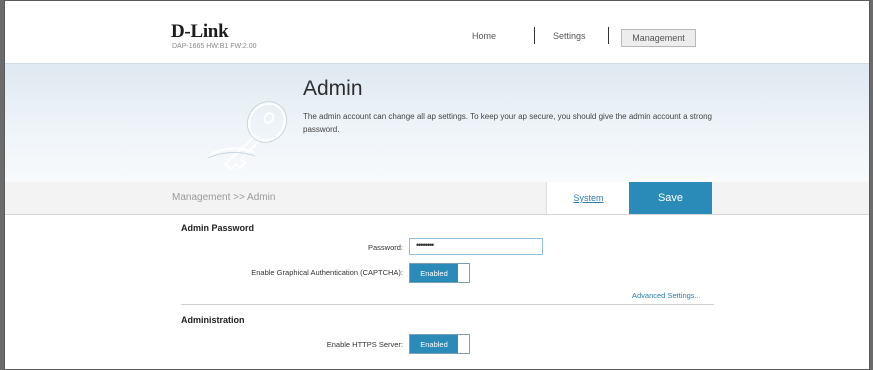 This screenshot has width=873, height=370. What do you see at coordinates (385, 247) in the screenshot?
I see `password-label: Password:` at bounding box center [385, 247].